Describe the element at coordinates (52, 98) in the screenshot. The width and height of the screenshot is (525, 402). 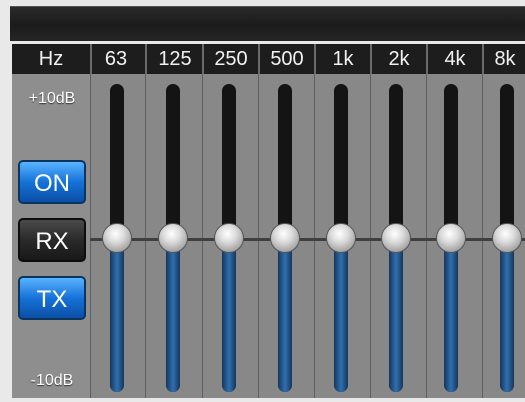
I see `max-db-label: +10dB` at that location.